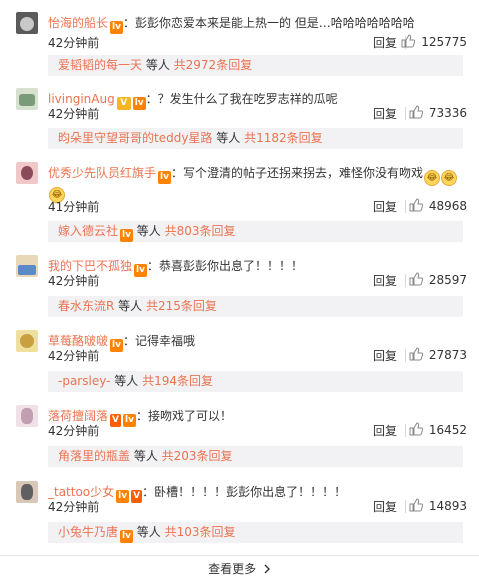  I want to click on like-count: 27873, so click(447, 355).